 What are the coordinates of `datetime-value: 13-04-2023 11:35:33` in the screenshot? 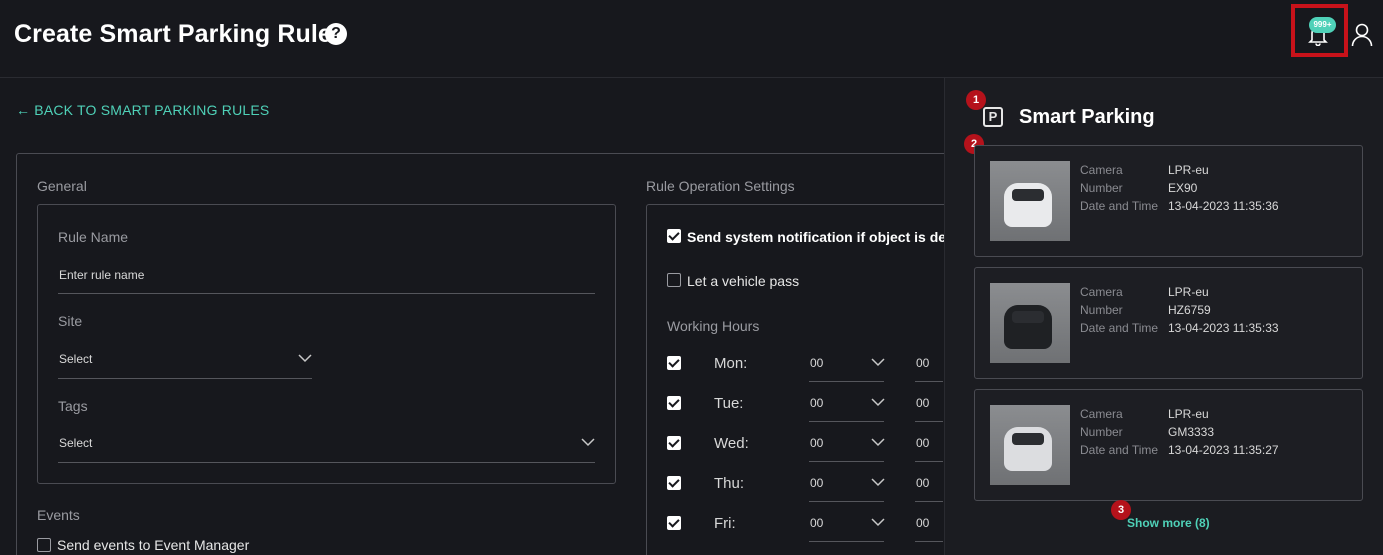 It's located at (1223, 328).